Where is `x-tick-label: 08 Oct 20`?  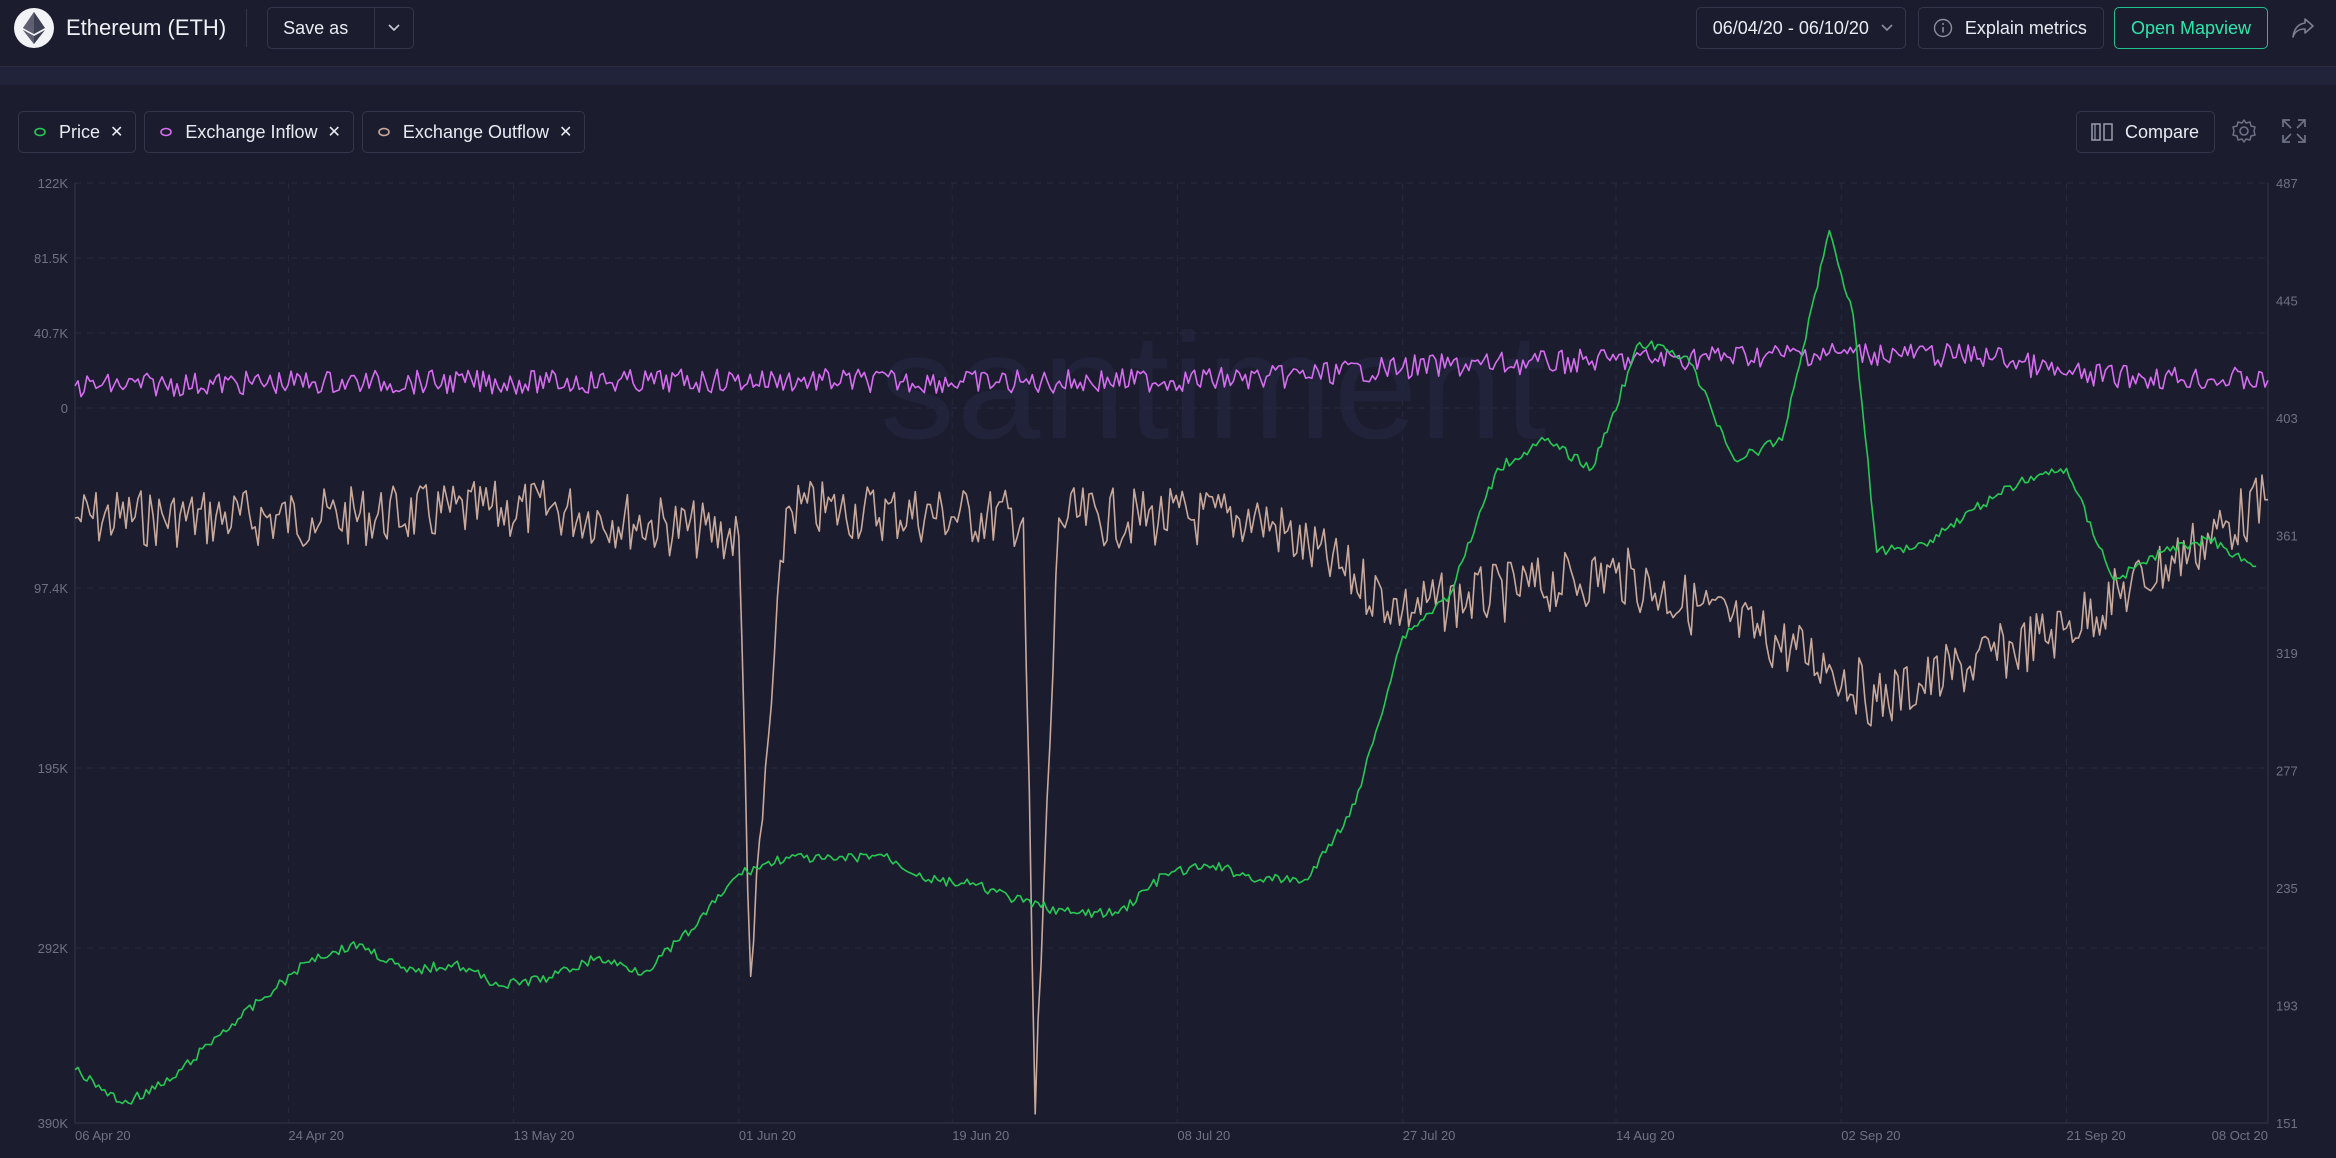 x-tick-label: 08 Oct 20 is located at coordinates (2240, 1135).